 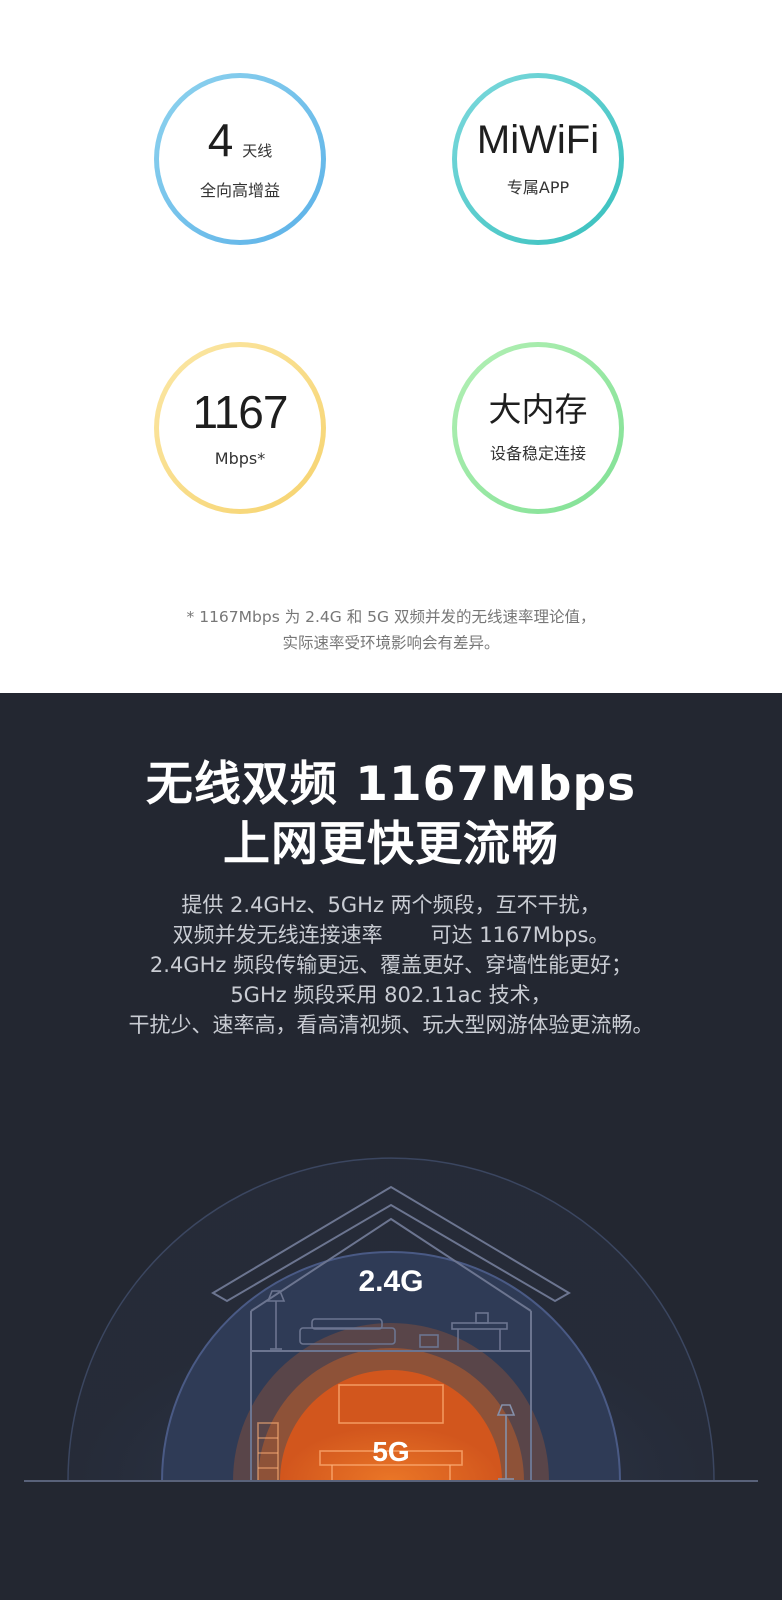 What do you see at coordinates (391, 995) in the screenshot?
I see `desc-line-4: 5GHz 频段采用 802.11ac 技术，` at bounding box center [391, 995].